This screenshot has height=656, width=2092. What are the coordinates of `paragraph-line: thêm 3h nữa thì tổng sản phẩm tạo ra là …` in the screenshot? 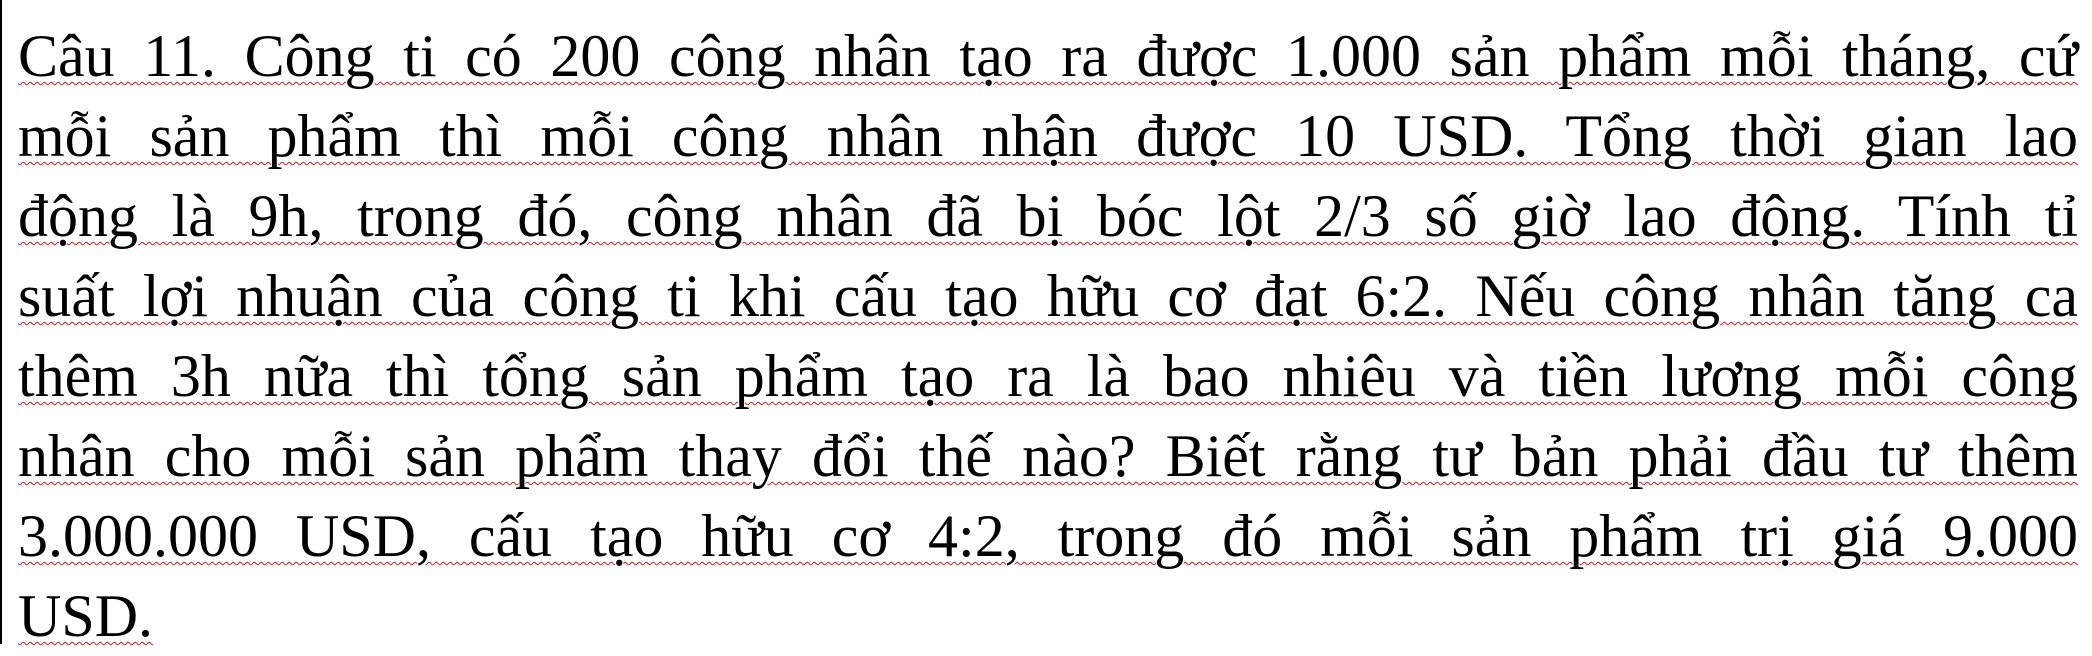 It's located at (1048, 376).